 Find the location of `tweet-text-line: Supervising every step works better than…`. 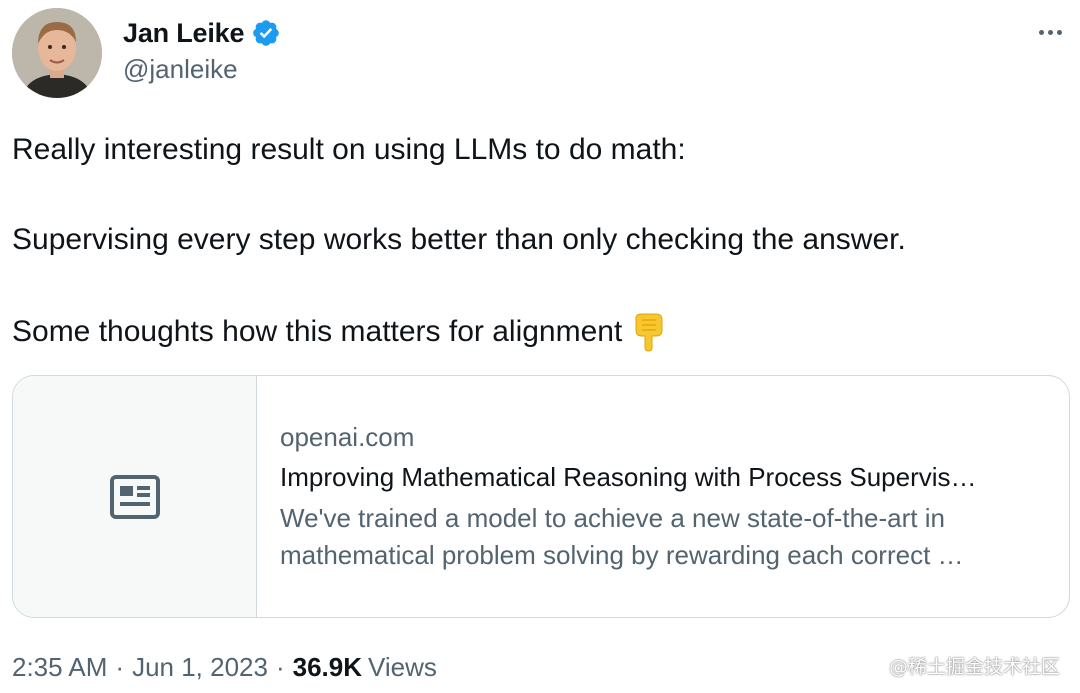

tweet-text-line: Supervising every step works better than… is located at coordinates (459, 239).